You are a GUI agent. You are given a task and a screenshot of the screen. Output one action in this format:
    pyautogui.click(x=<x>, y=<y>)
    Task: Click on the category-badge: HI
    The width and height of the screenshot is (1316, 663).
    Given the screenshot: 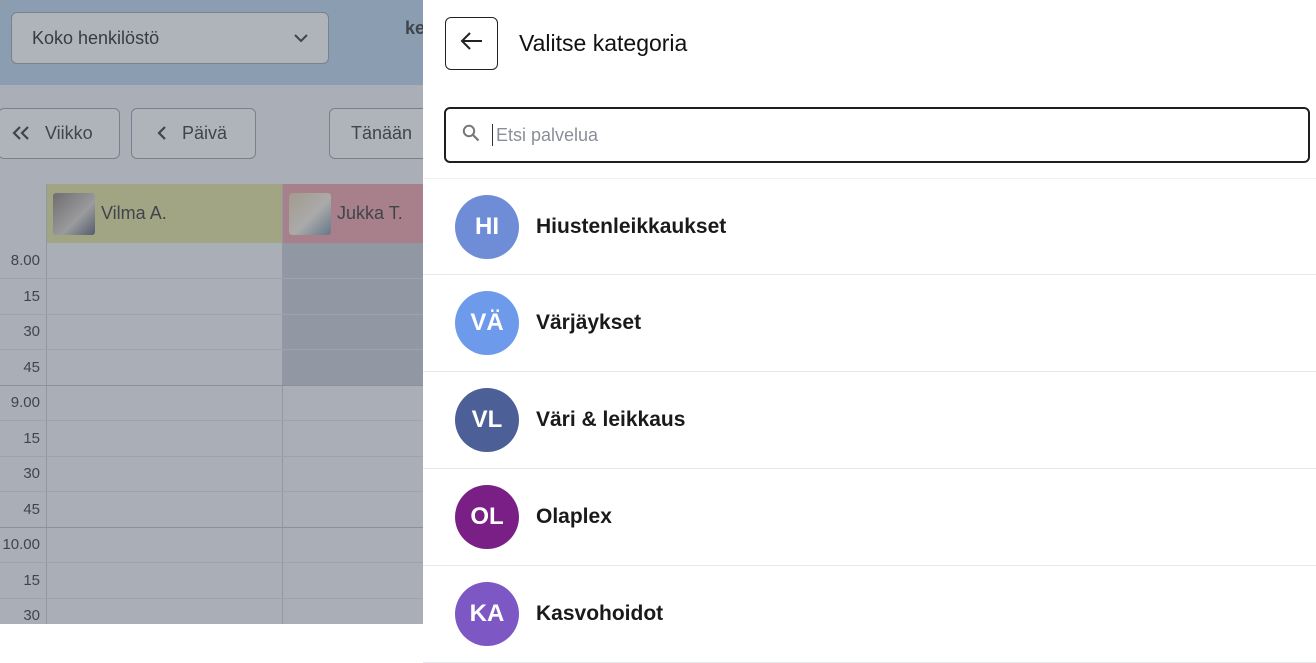 What is the action you would take?
    pyautogui.click(x=487, y=226)
    